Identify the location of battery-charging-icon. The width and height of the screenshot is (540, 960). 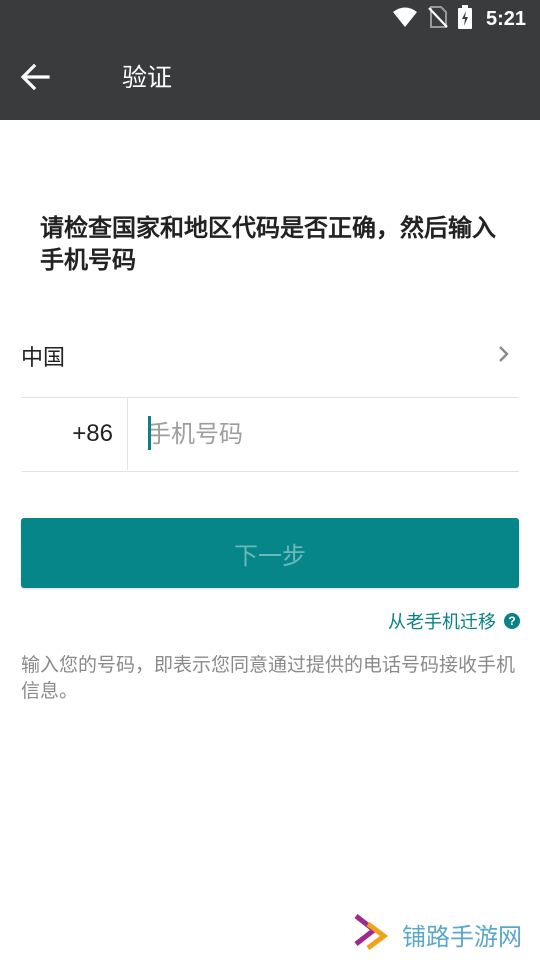
(464, 19).